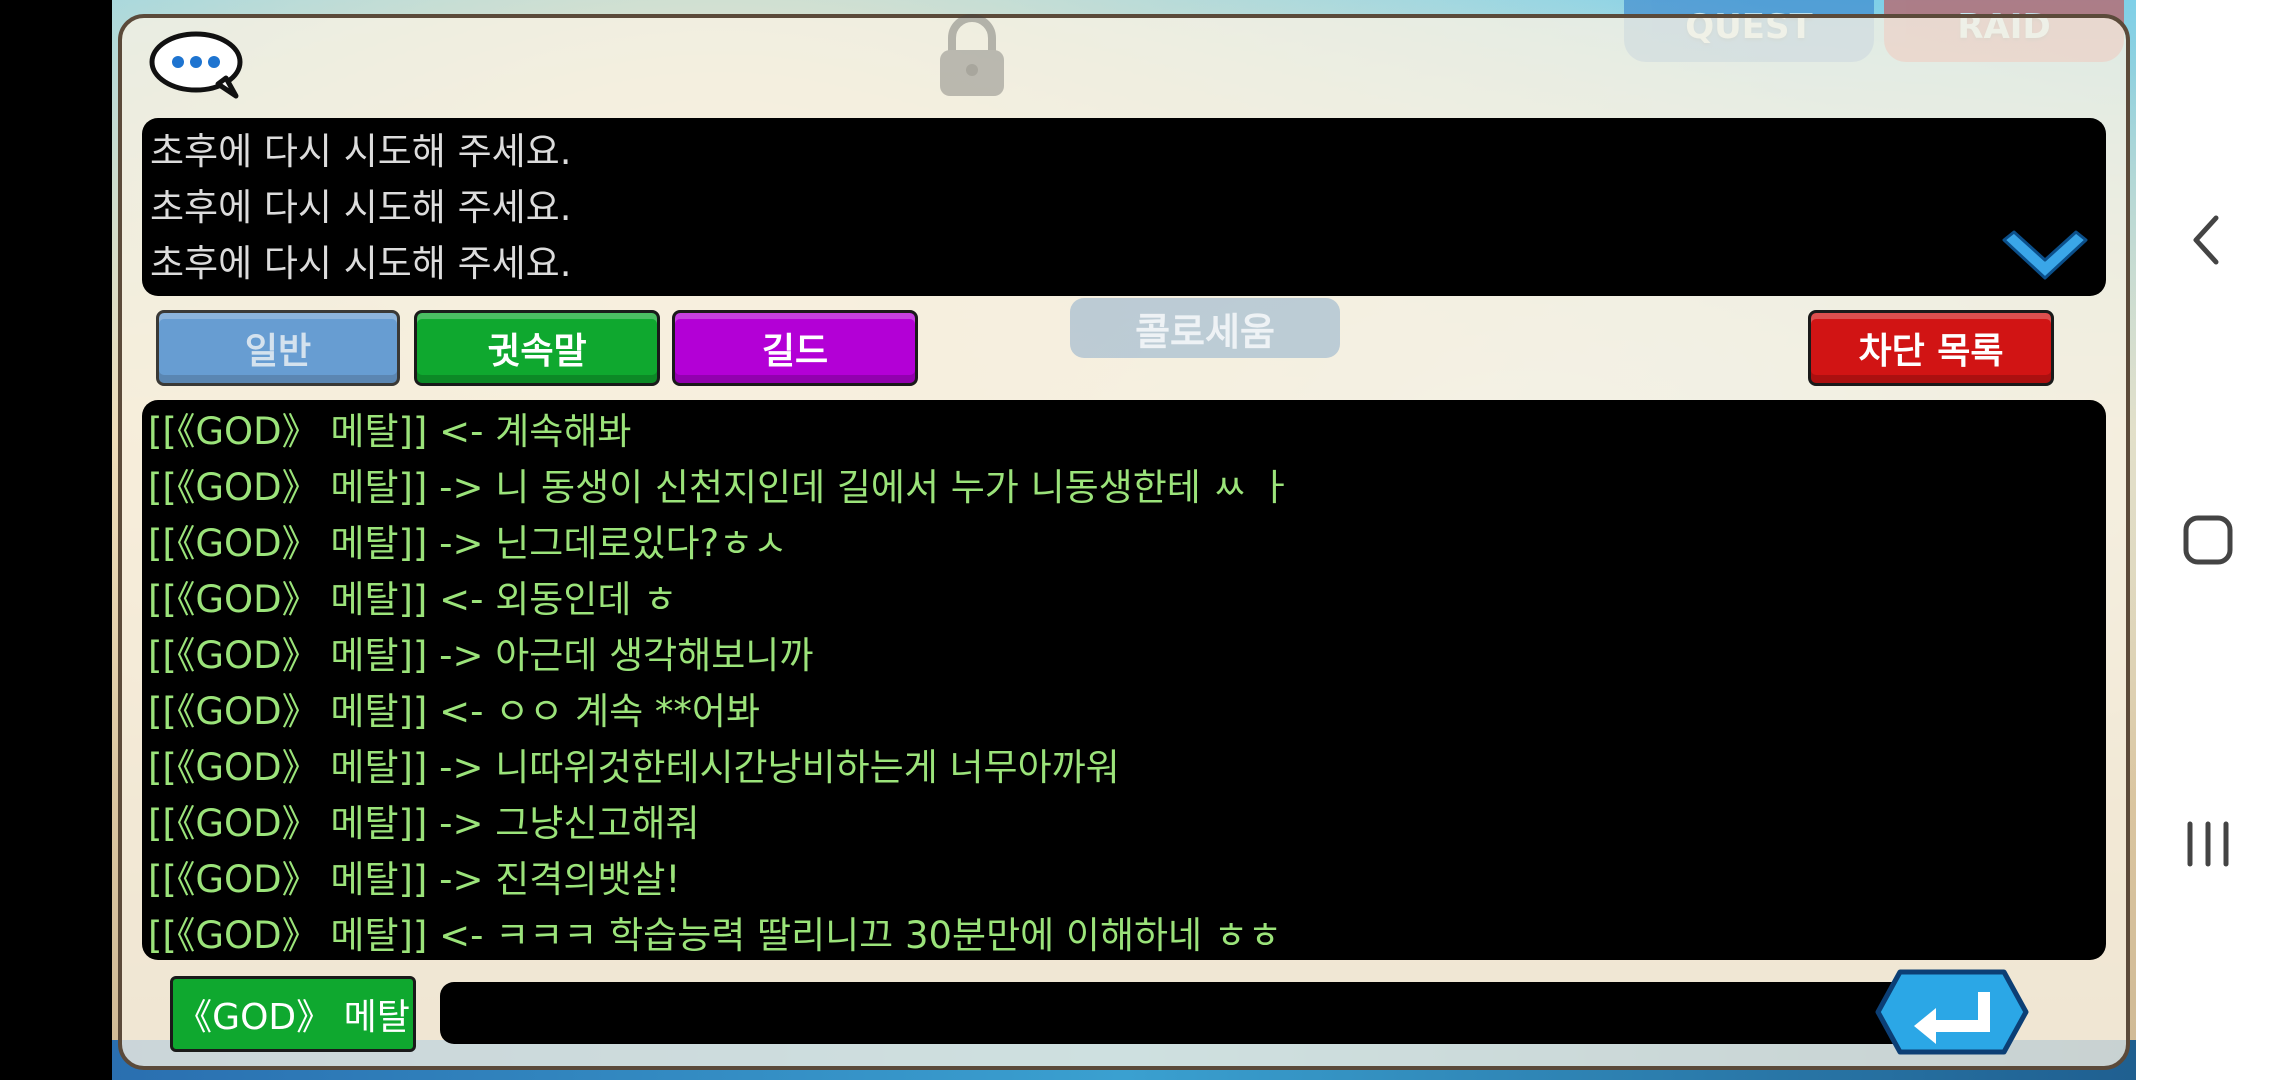 The width and height of the screenshot is (2280, 1080). What do you see at coordinates (454, 711) in the screenshot?
I see `chat-message: [[《GOD》 메탈]] <- ㅇㅇ 계속 **어봐` at bounding box center [454, 711].